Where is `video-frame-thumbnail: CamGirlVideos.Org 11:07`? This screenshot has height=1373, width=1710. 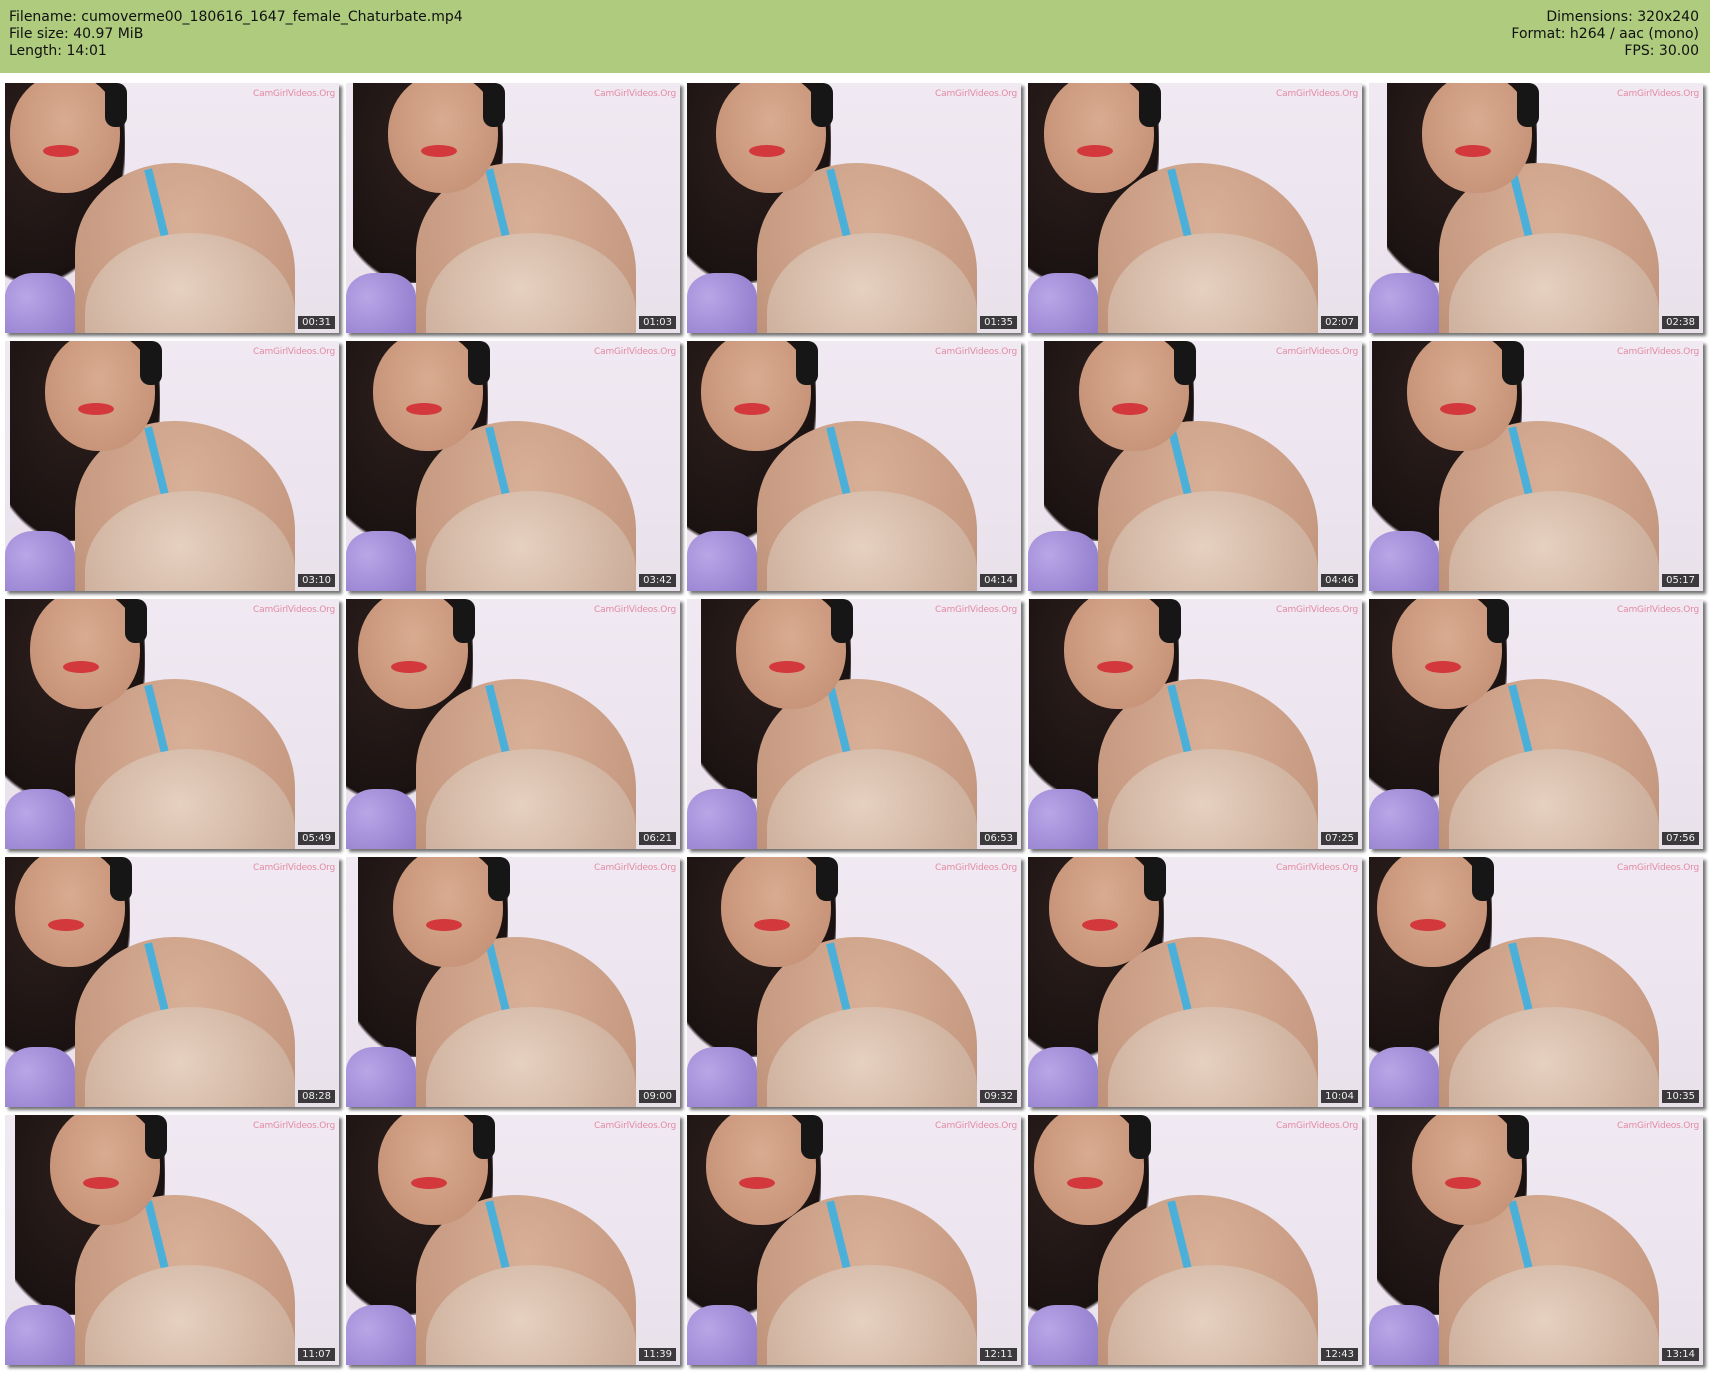 video-frame-thumbnail: CamGirlVideos.Org 11:07 is located at coordinates (172, 1240).